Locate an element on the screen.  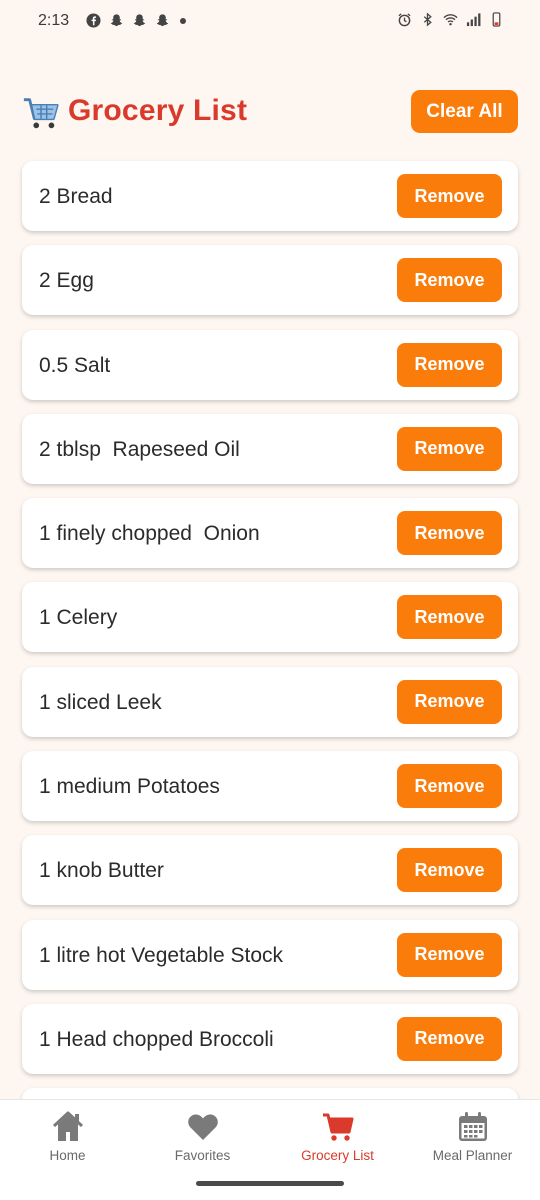
nav-favorites: Favorites is located at coordinates (202, 1136).